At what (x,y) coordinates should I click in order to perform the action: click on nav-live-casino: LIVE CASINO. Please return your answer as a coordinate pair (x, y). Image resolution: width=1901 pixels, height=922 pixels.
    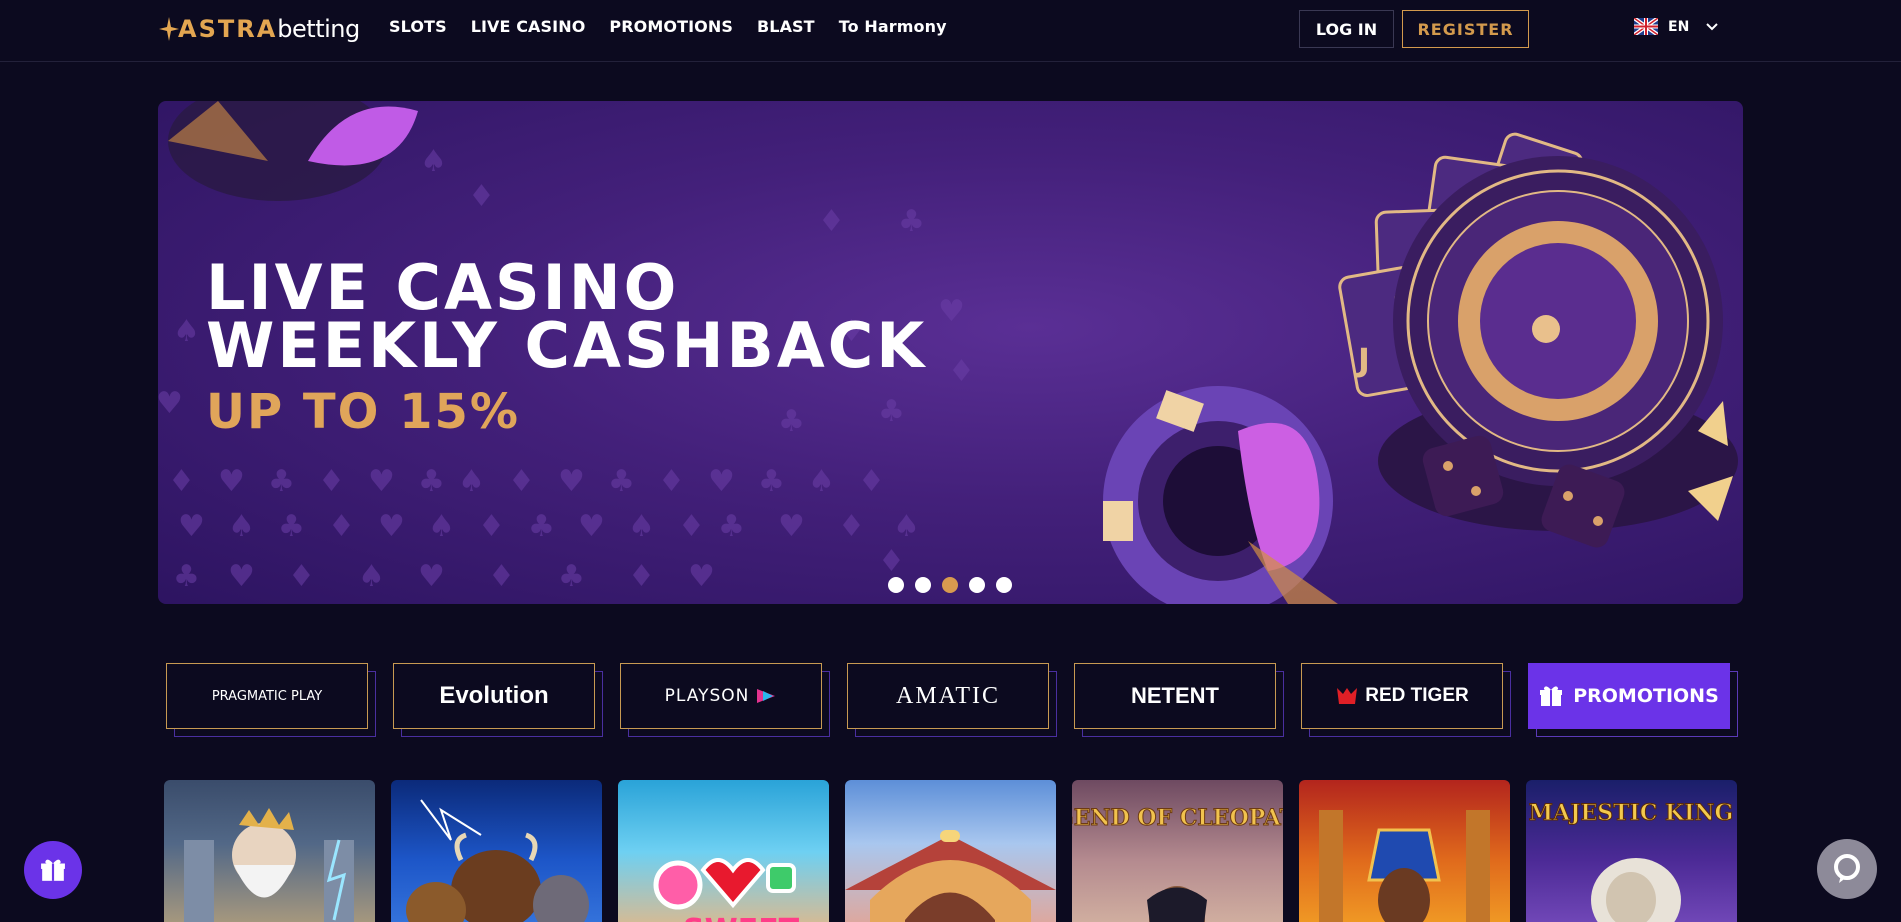
    Looking at the image, I should click on (528, 26).